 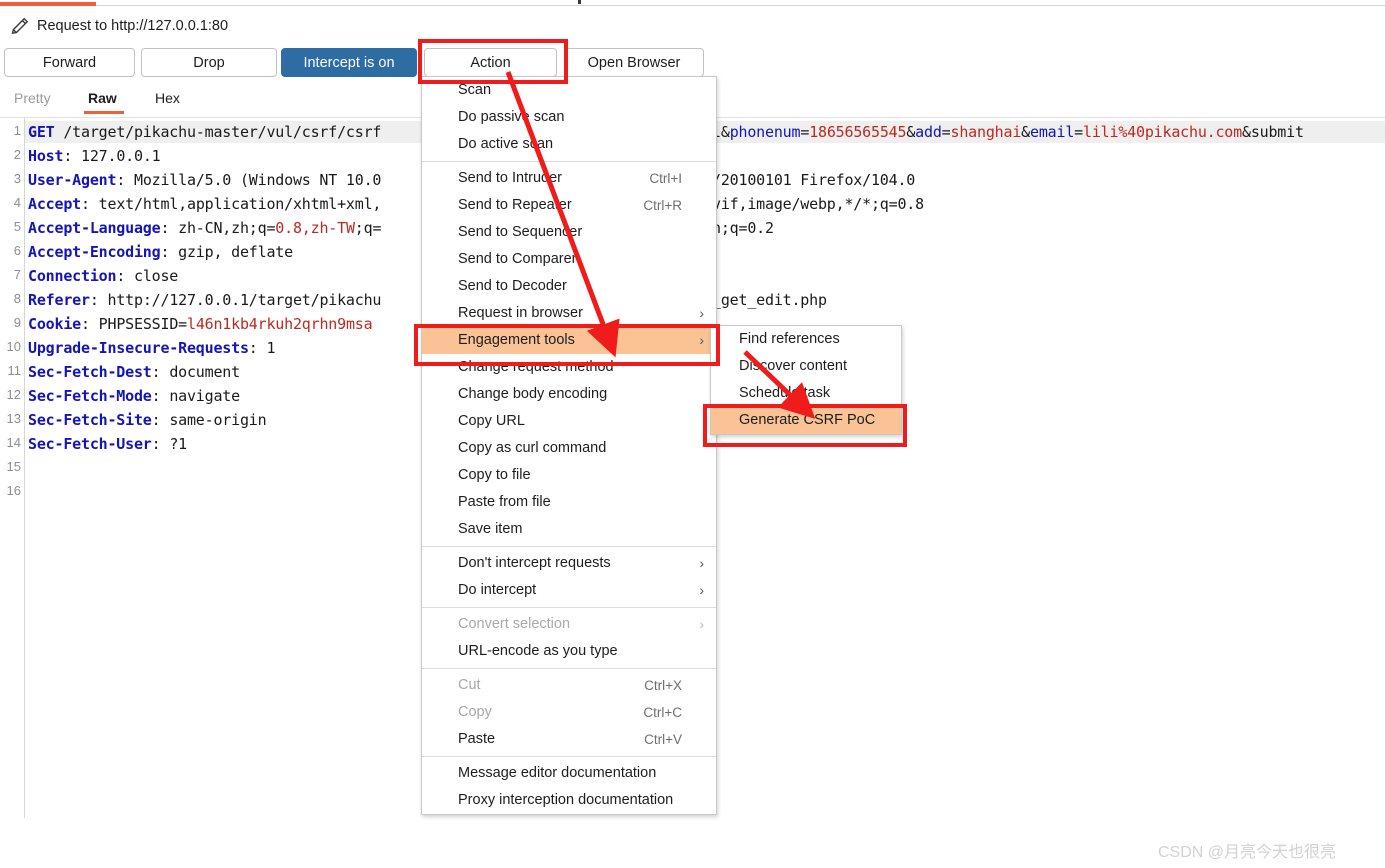 I want to click on tab-hex: Hex, so click(x=167, y=98).